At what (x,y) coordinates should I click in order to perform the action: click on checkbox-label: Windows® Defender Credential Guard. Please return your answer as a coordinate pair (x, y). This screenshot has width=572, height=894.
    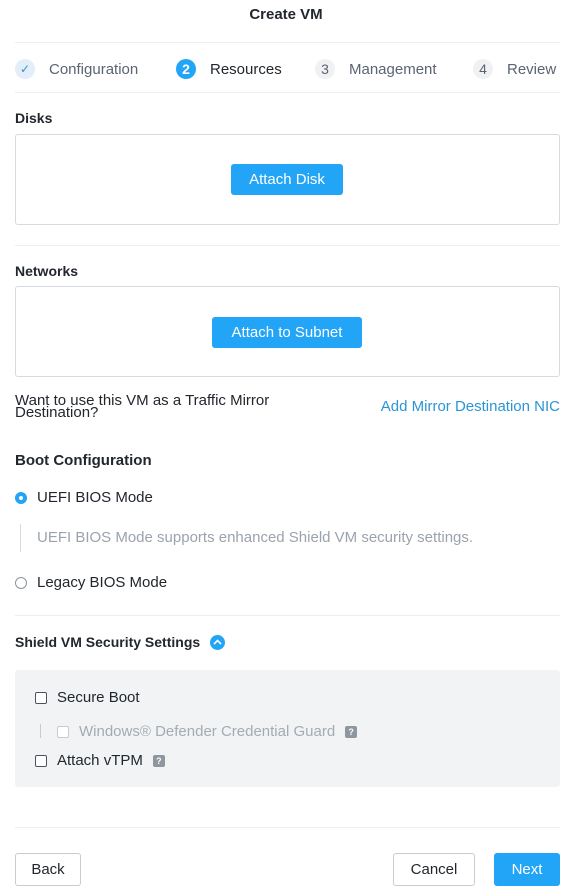
    Looking at the image, I should click on (207, 731).